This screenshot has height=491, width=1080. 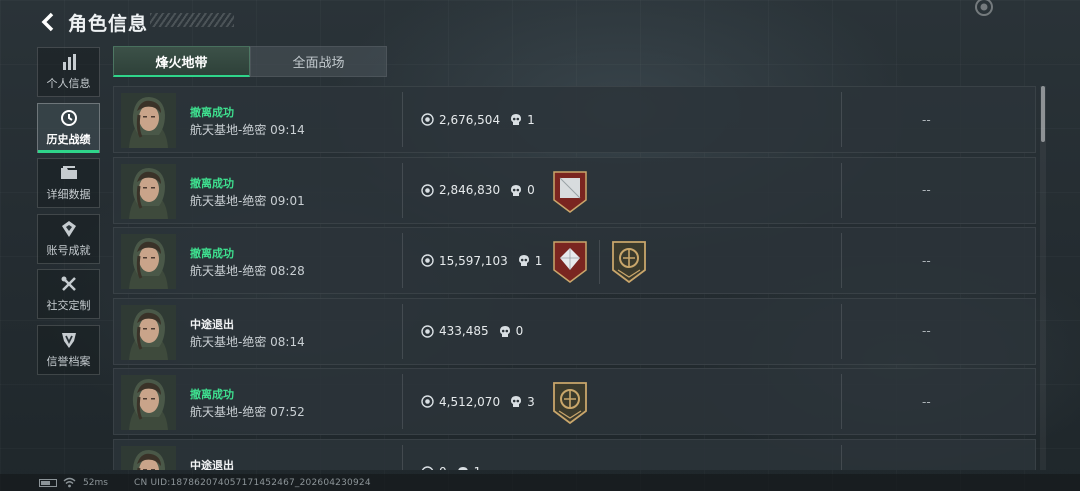 What do you see at coordinates (68, 72) in the screenshot?
I see `sidebar-item-personal-info: 个人信息` at bounding box center [68, 72].